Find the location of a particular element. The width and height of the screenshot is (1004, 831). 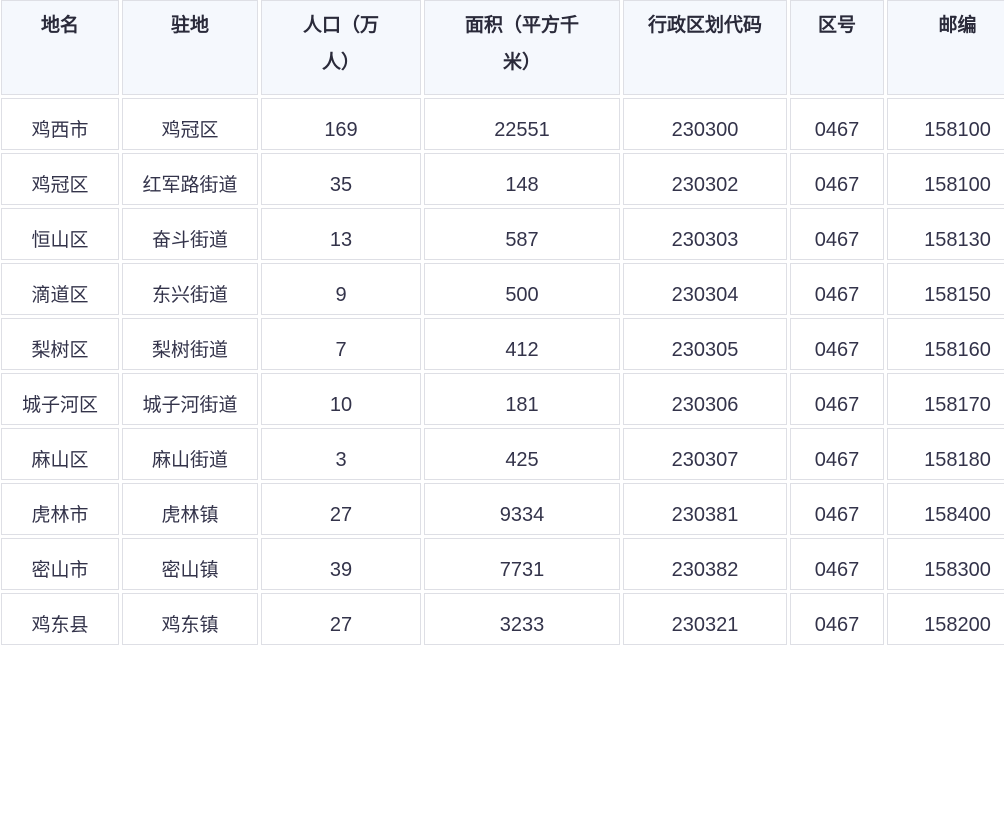

place-name-cell: 滴道区 is located at coordinates (60, 289).